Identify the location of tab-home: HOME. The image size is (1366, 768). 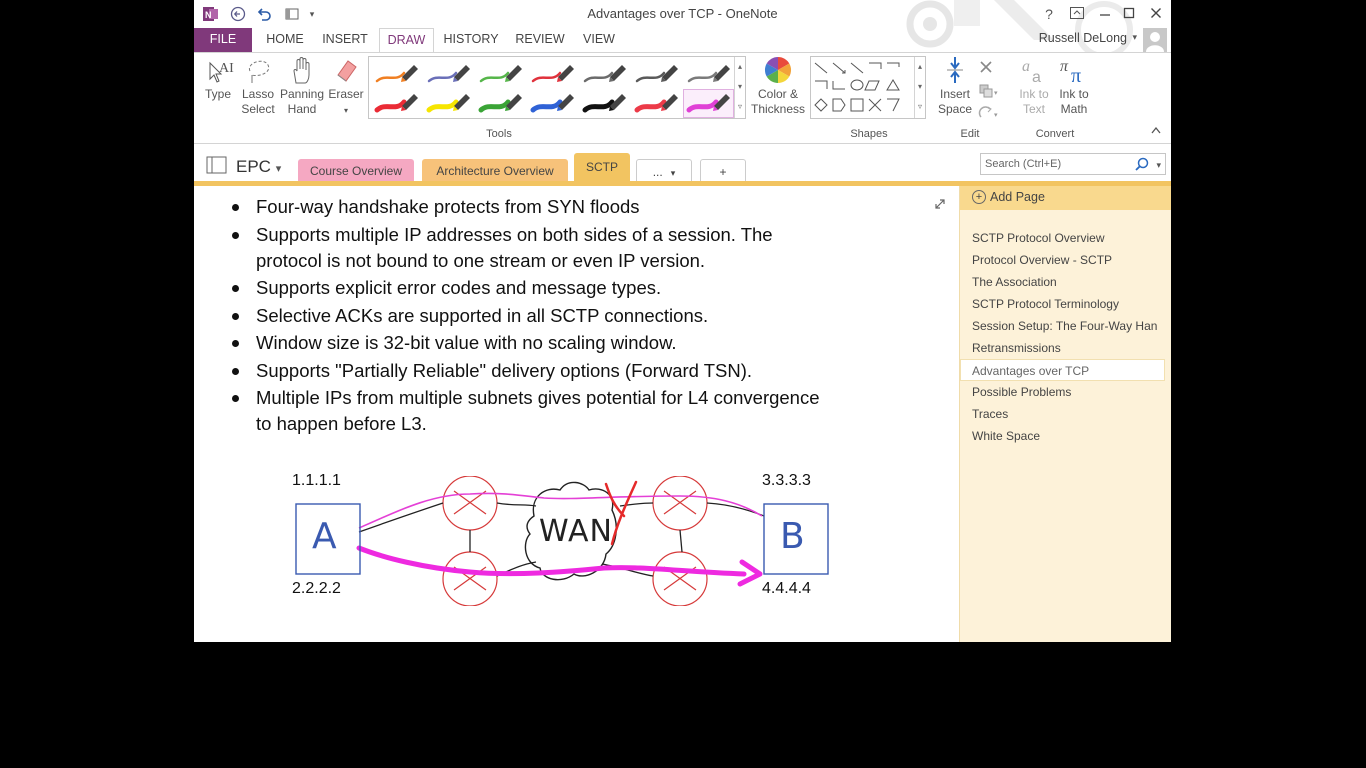
(285, 40).